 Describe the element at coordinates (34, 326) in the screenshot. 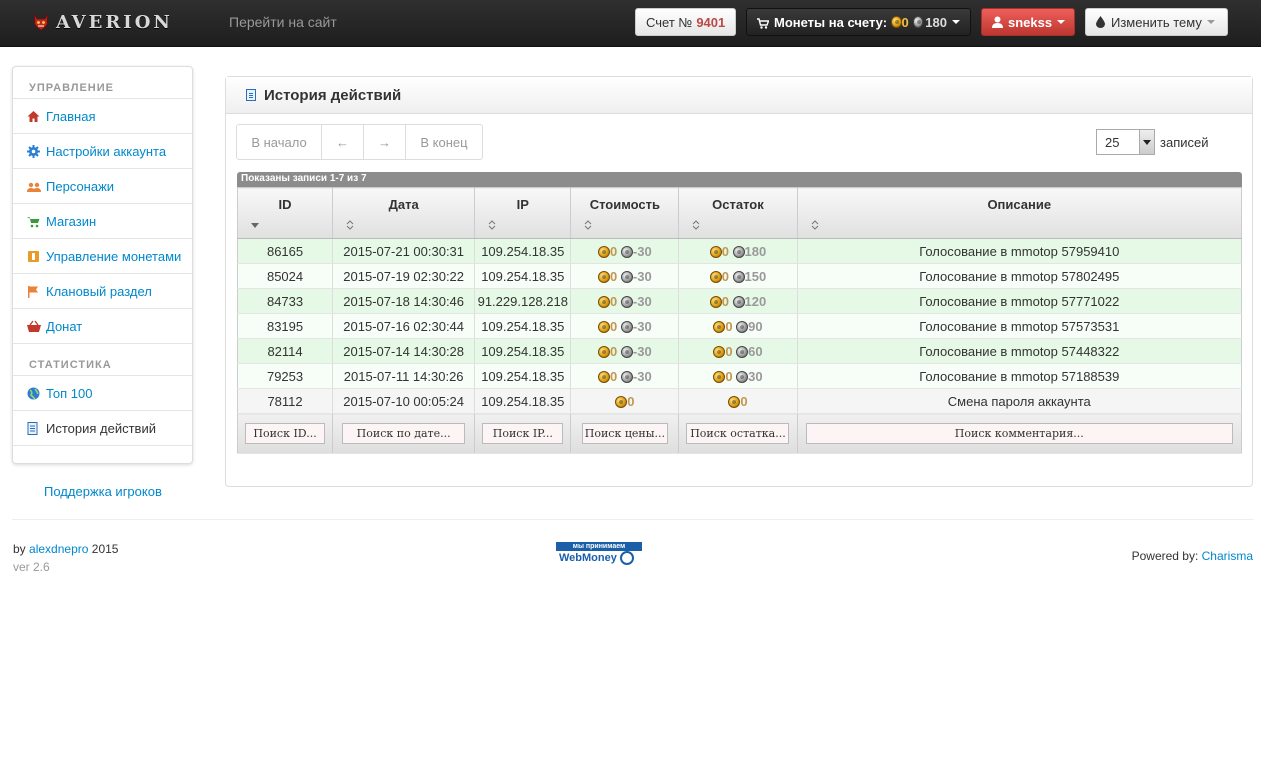

I see `basket-icon` at that location.